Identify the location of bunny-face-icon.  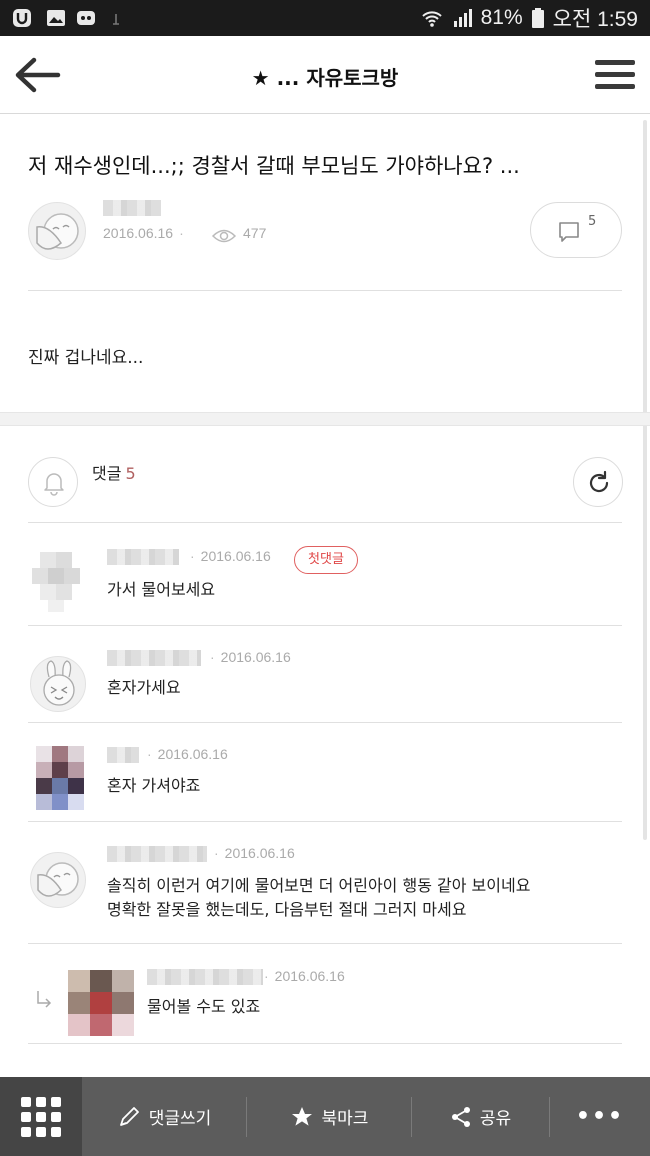
(59, 683).